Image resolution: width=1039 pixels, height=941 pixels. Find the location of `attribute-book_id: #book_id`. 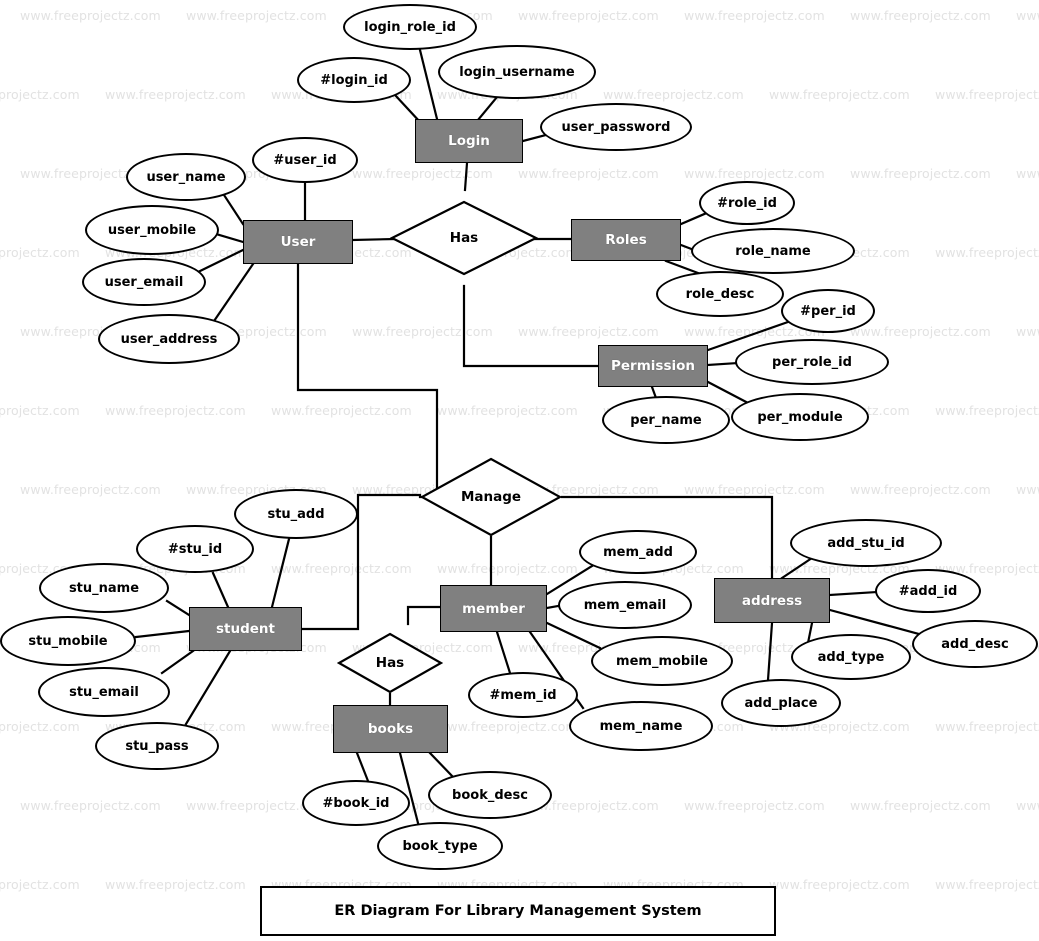

attribute-book_id: #book_id is located at coordinates (356, 803).